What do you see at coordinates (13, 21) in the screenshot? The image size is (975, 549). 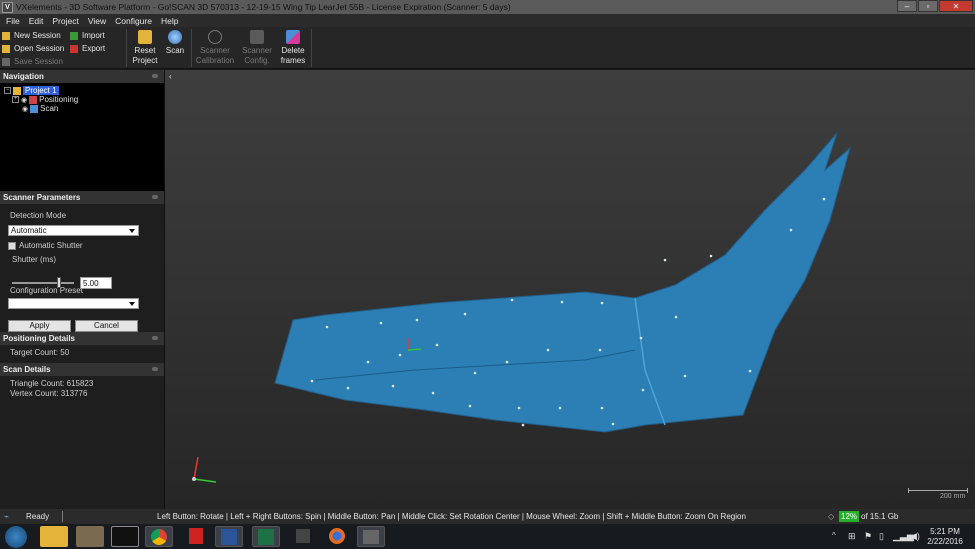 I see `menu-file: File` at bounding box center [13, 21].